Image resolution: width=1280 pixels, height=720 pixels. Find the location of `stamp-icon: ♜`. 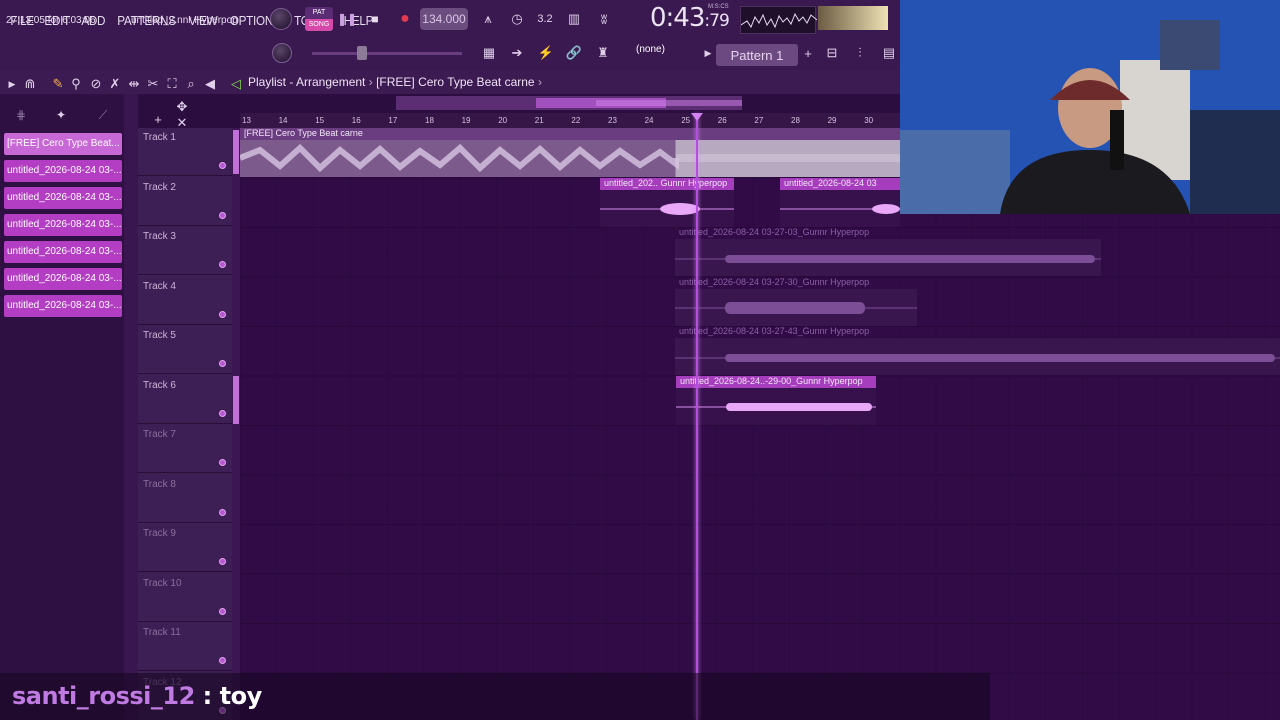

stamp-icon: ♜ is located at coordinates (603, 53).